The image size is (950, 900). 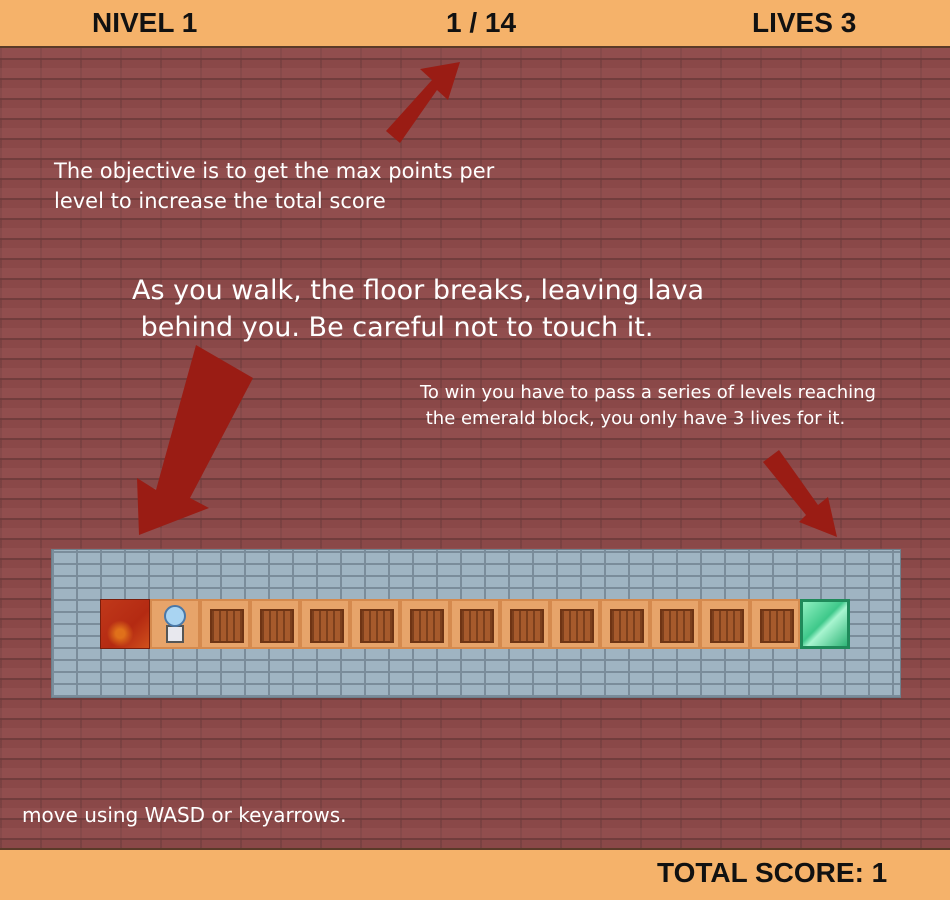 I want to click on emerald-block, so click(x=825, y=624).